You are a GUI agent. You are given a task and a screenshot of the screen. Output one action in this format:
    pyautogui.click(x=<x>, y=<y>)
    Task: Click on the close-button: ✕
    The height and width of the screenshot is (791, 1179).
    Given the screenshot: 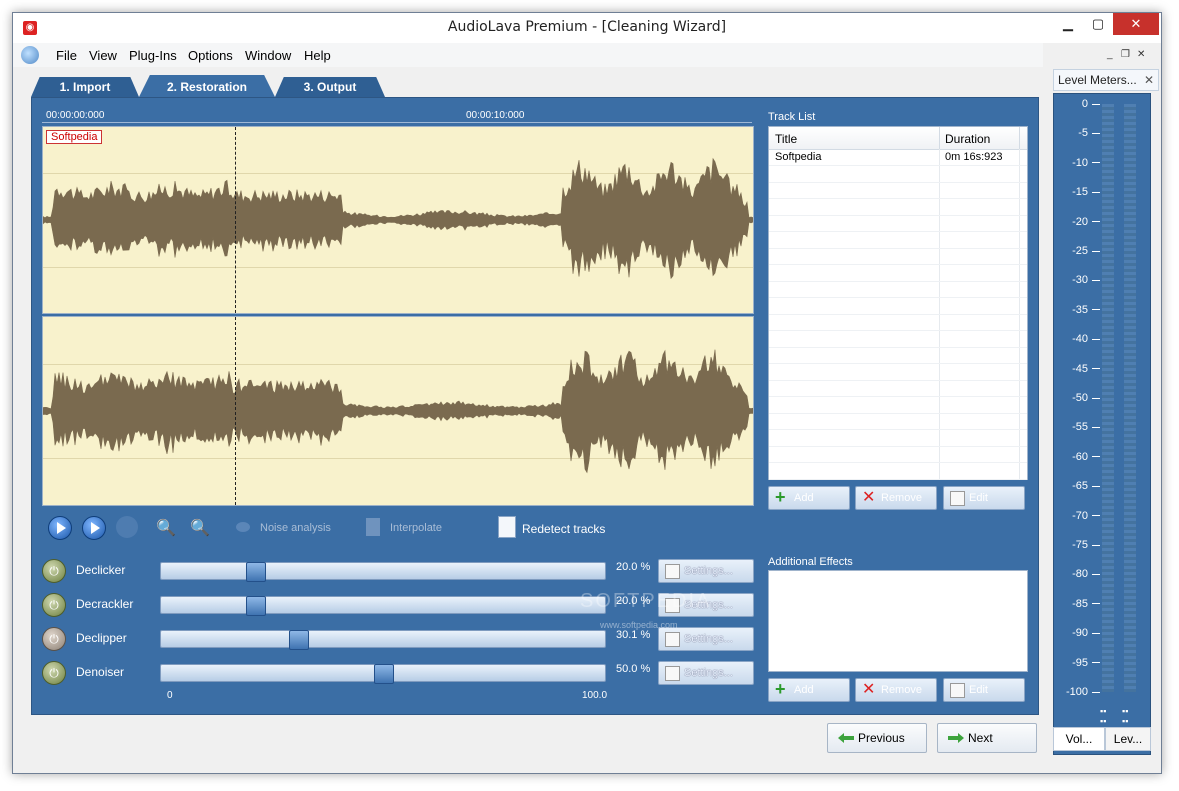 What is the action you would take?
    pyautogui.click(x=1136, y=24)
    